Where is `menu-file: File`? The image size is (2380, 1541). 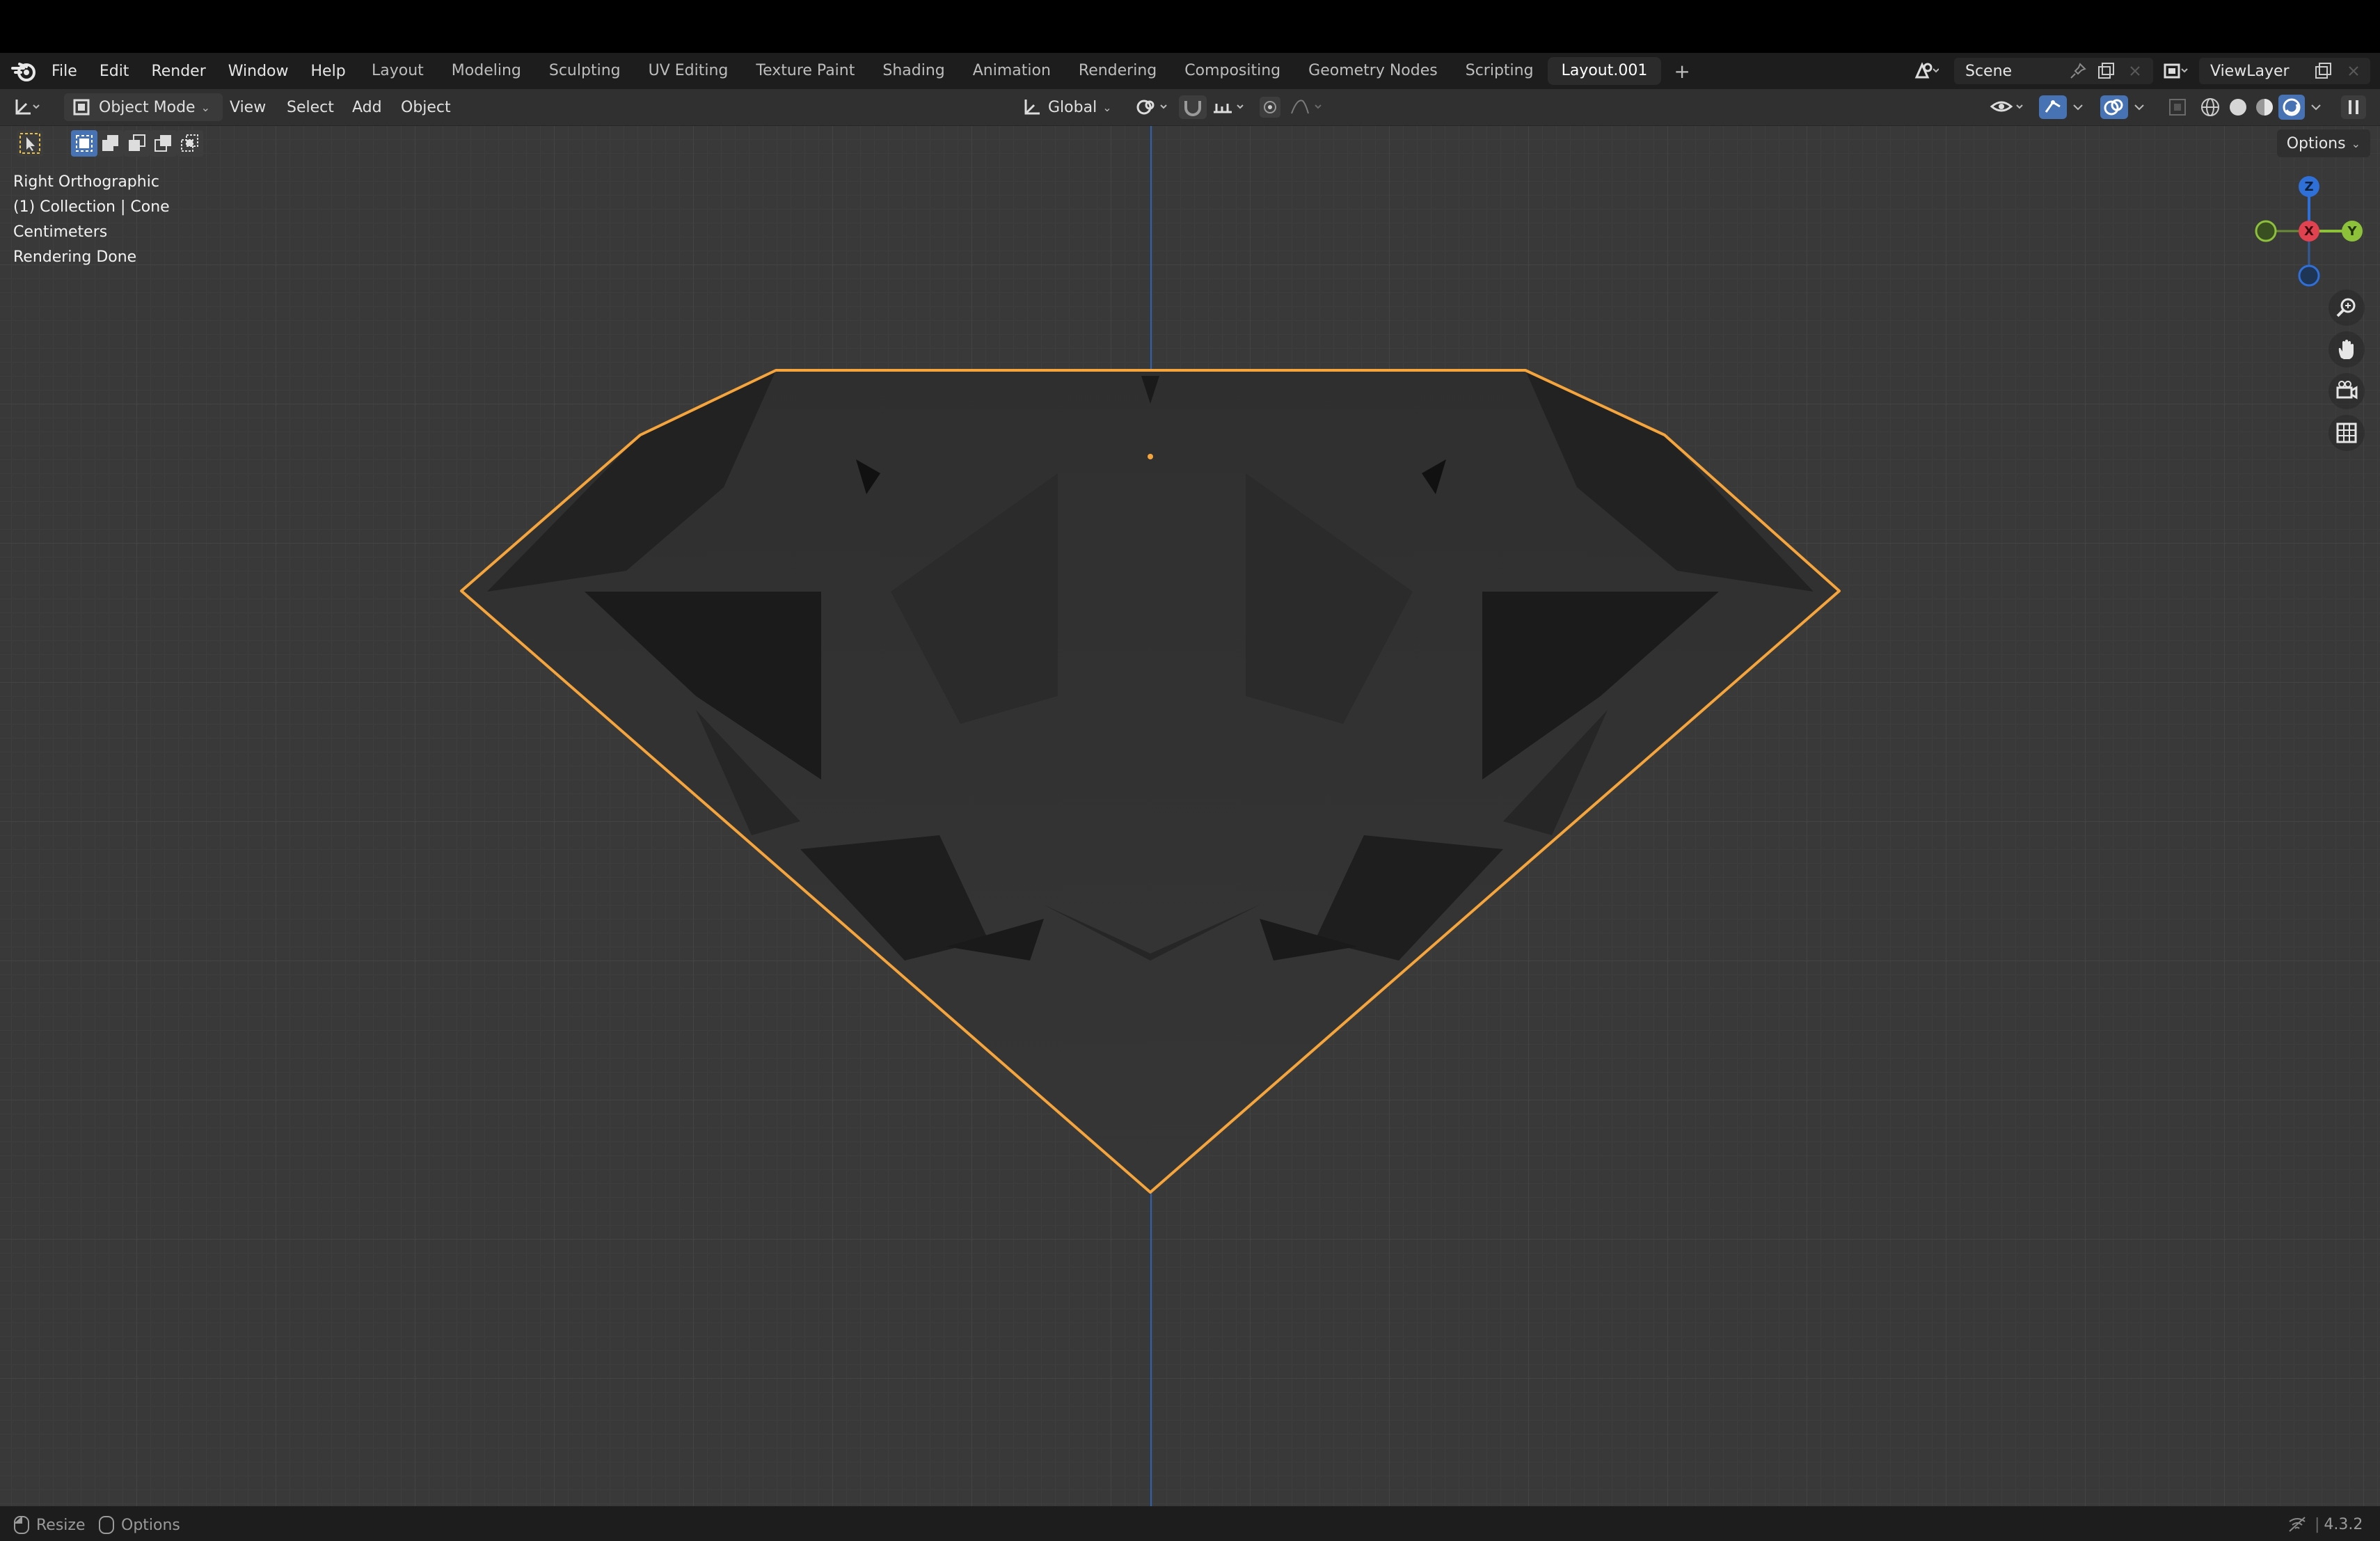 menu-file: File is located at coordinates (64, 71).